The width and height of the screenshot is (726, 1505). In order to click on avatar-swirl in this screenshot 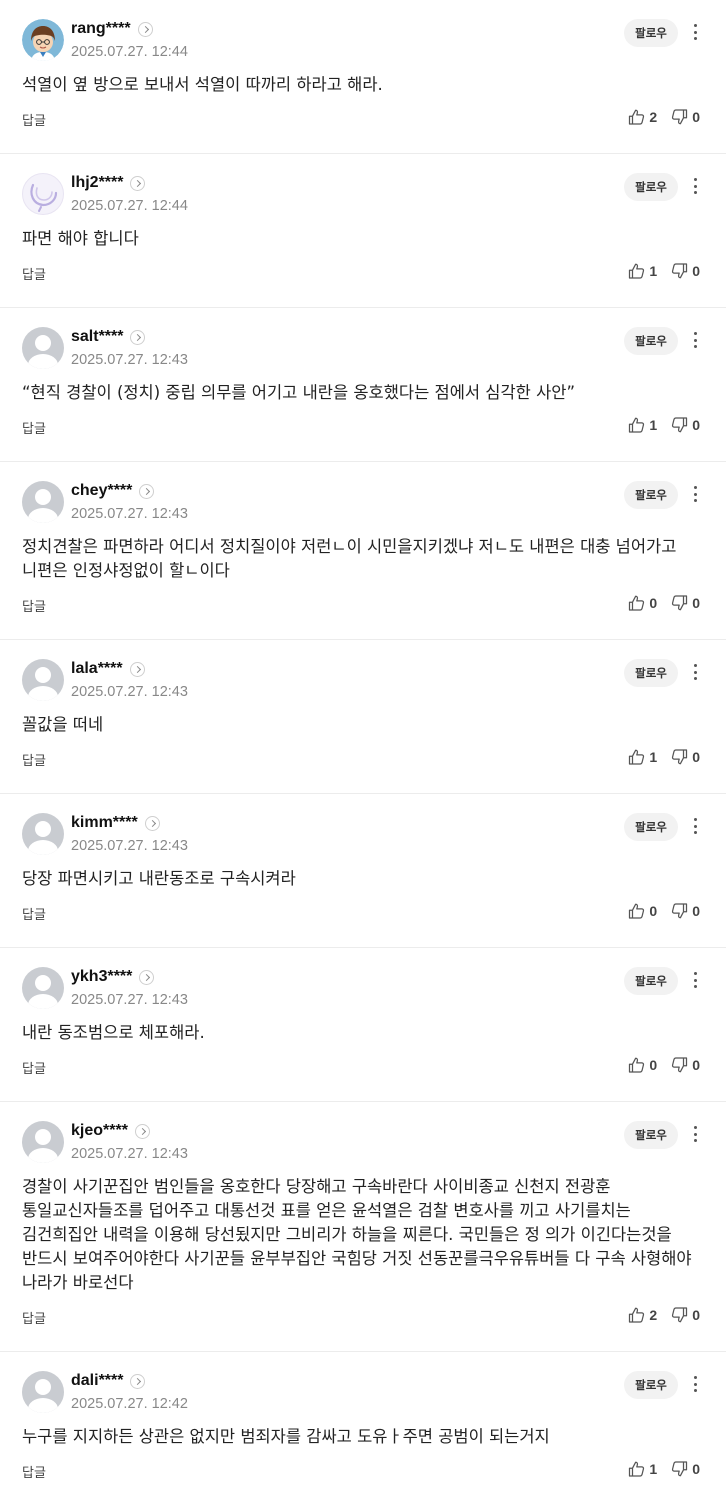, I will do `click(43, 194)`.